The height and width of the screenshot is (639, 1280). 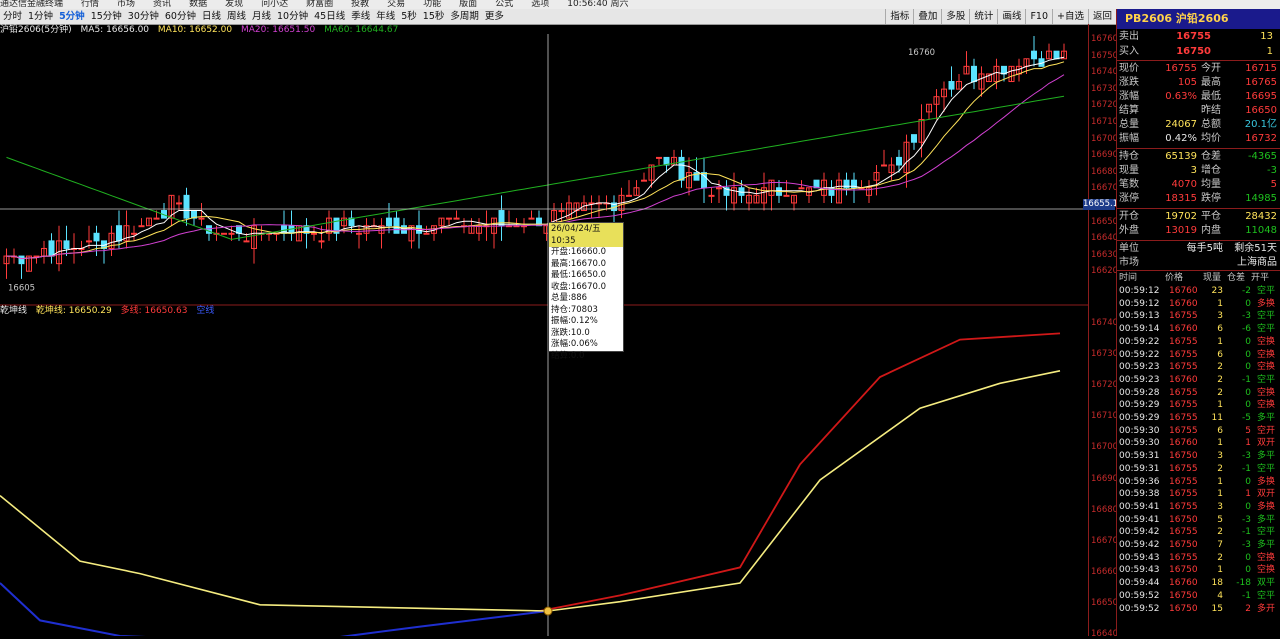 I want to click on timeframe-button: 60分钟, so click(x=180, y=16).